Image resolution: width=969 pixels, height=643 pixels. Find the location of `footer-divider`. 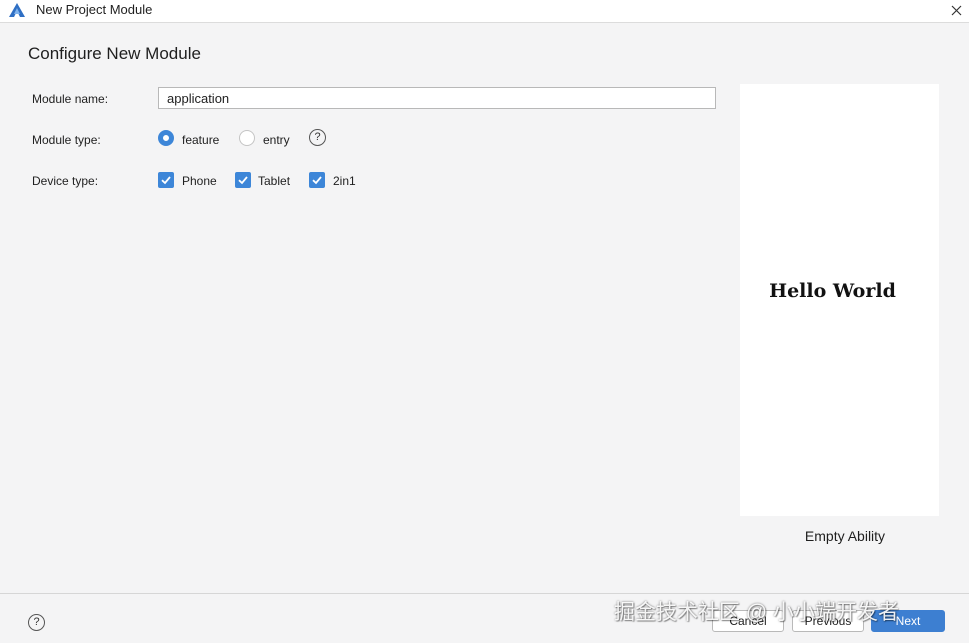

footer-divider is located at coordinates (484, 593).